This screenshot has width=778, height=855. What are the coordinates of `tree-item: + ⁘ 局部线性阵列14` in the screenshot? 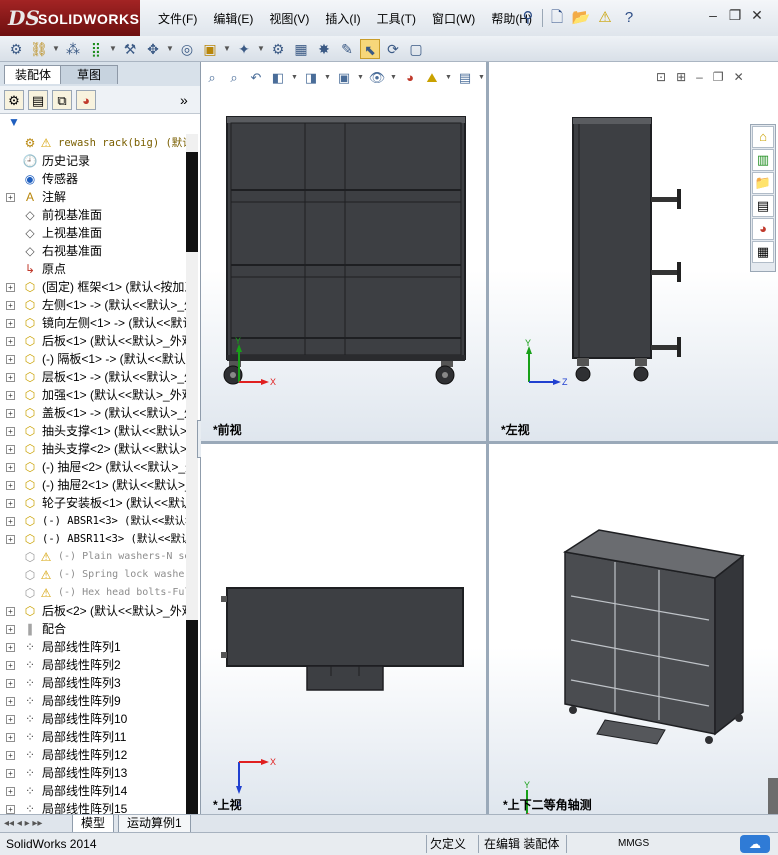 It's located at (93, 791).